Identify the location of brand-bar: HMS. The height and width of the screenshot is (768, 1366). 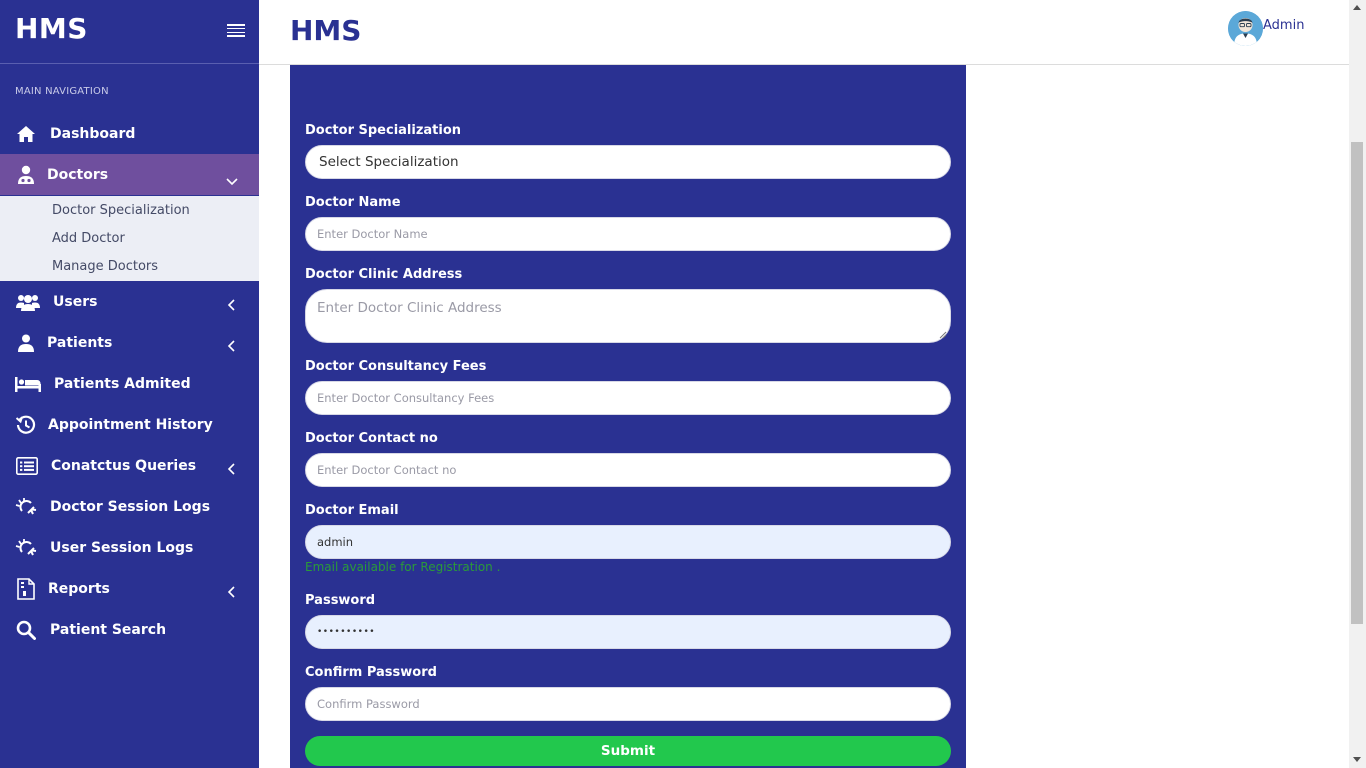
(129, 32).